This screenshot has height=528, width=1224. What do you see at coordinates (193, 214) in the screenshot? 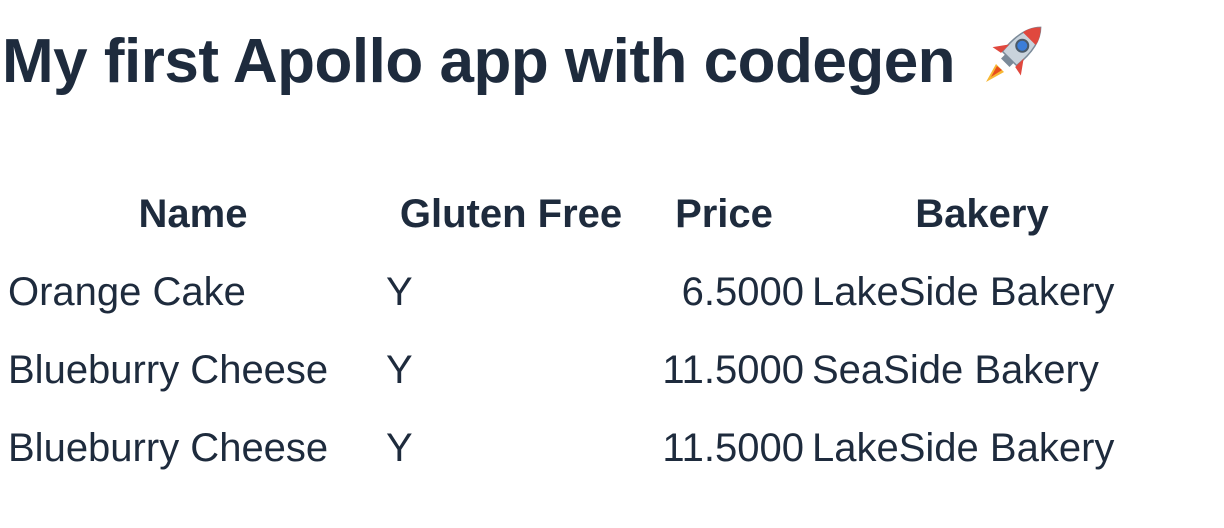
I see `column-header-name: Name` at bounding box center [193, 214].